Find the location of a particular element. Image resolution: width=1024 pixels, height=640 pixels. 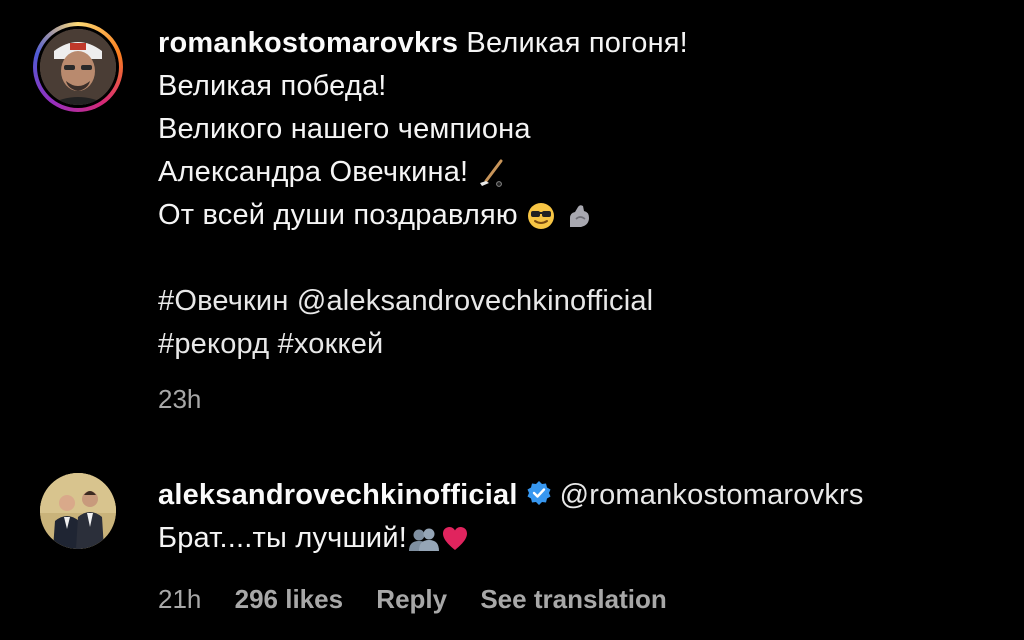

avatar-photo-icon is located at coordinates (78, 511).